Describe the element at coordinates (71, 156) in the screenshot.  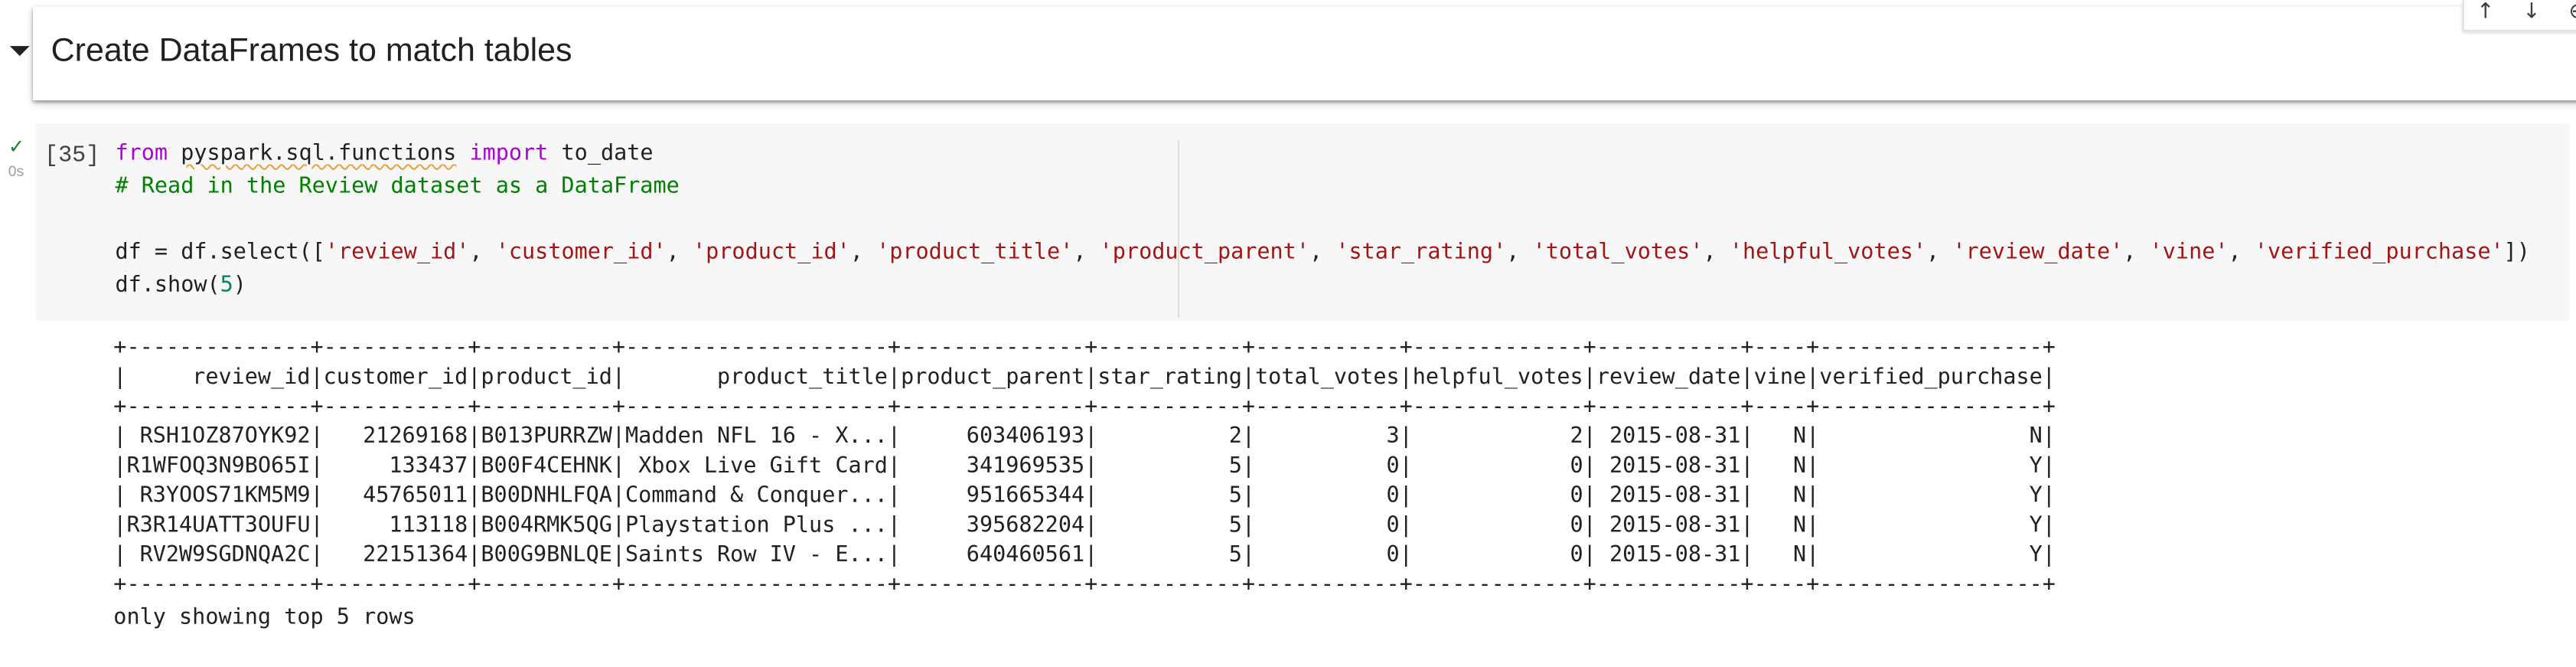
I see `execution-count: [35]` at that location.